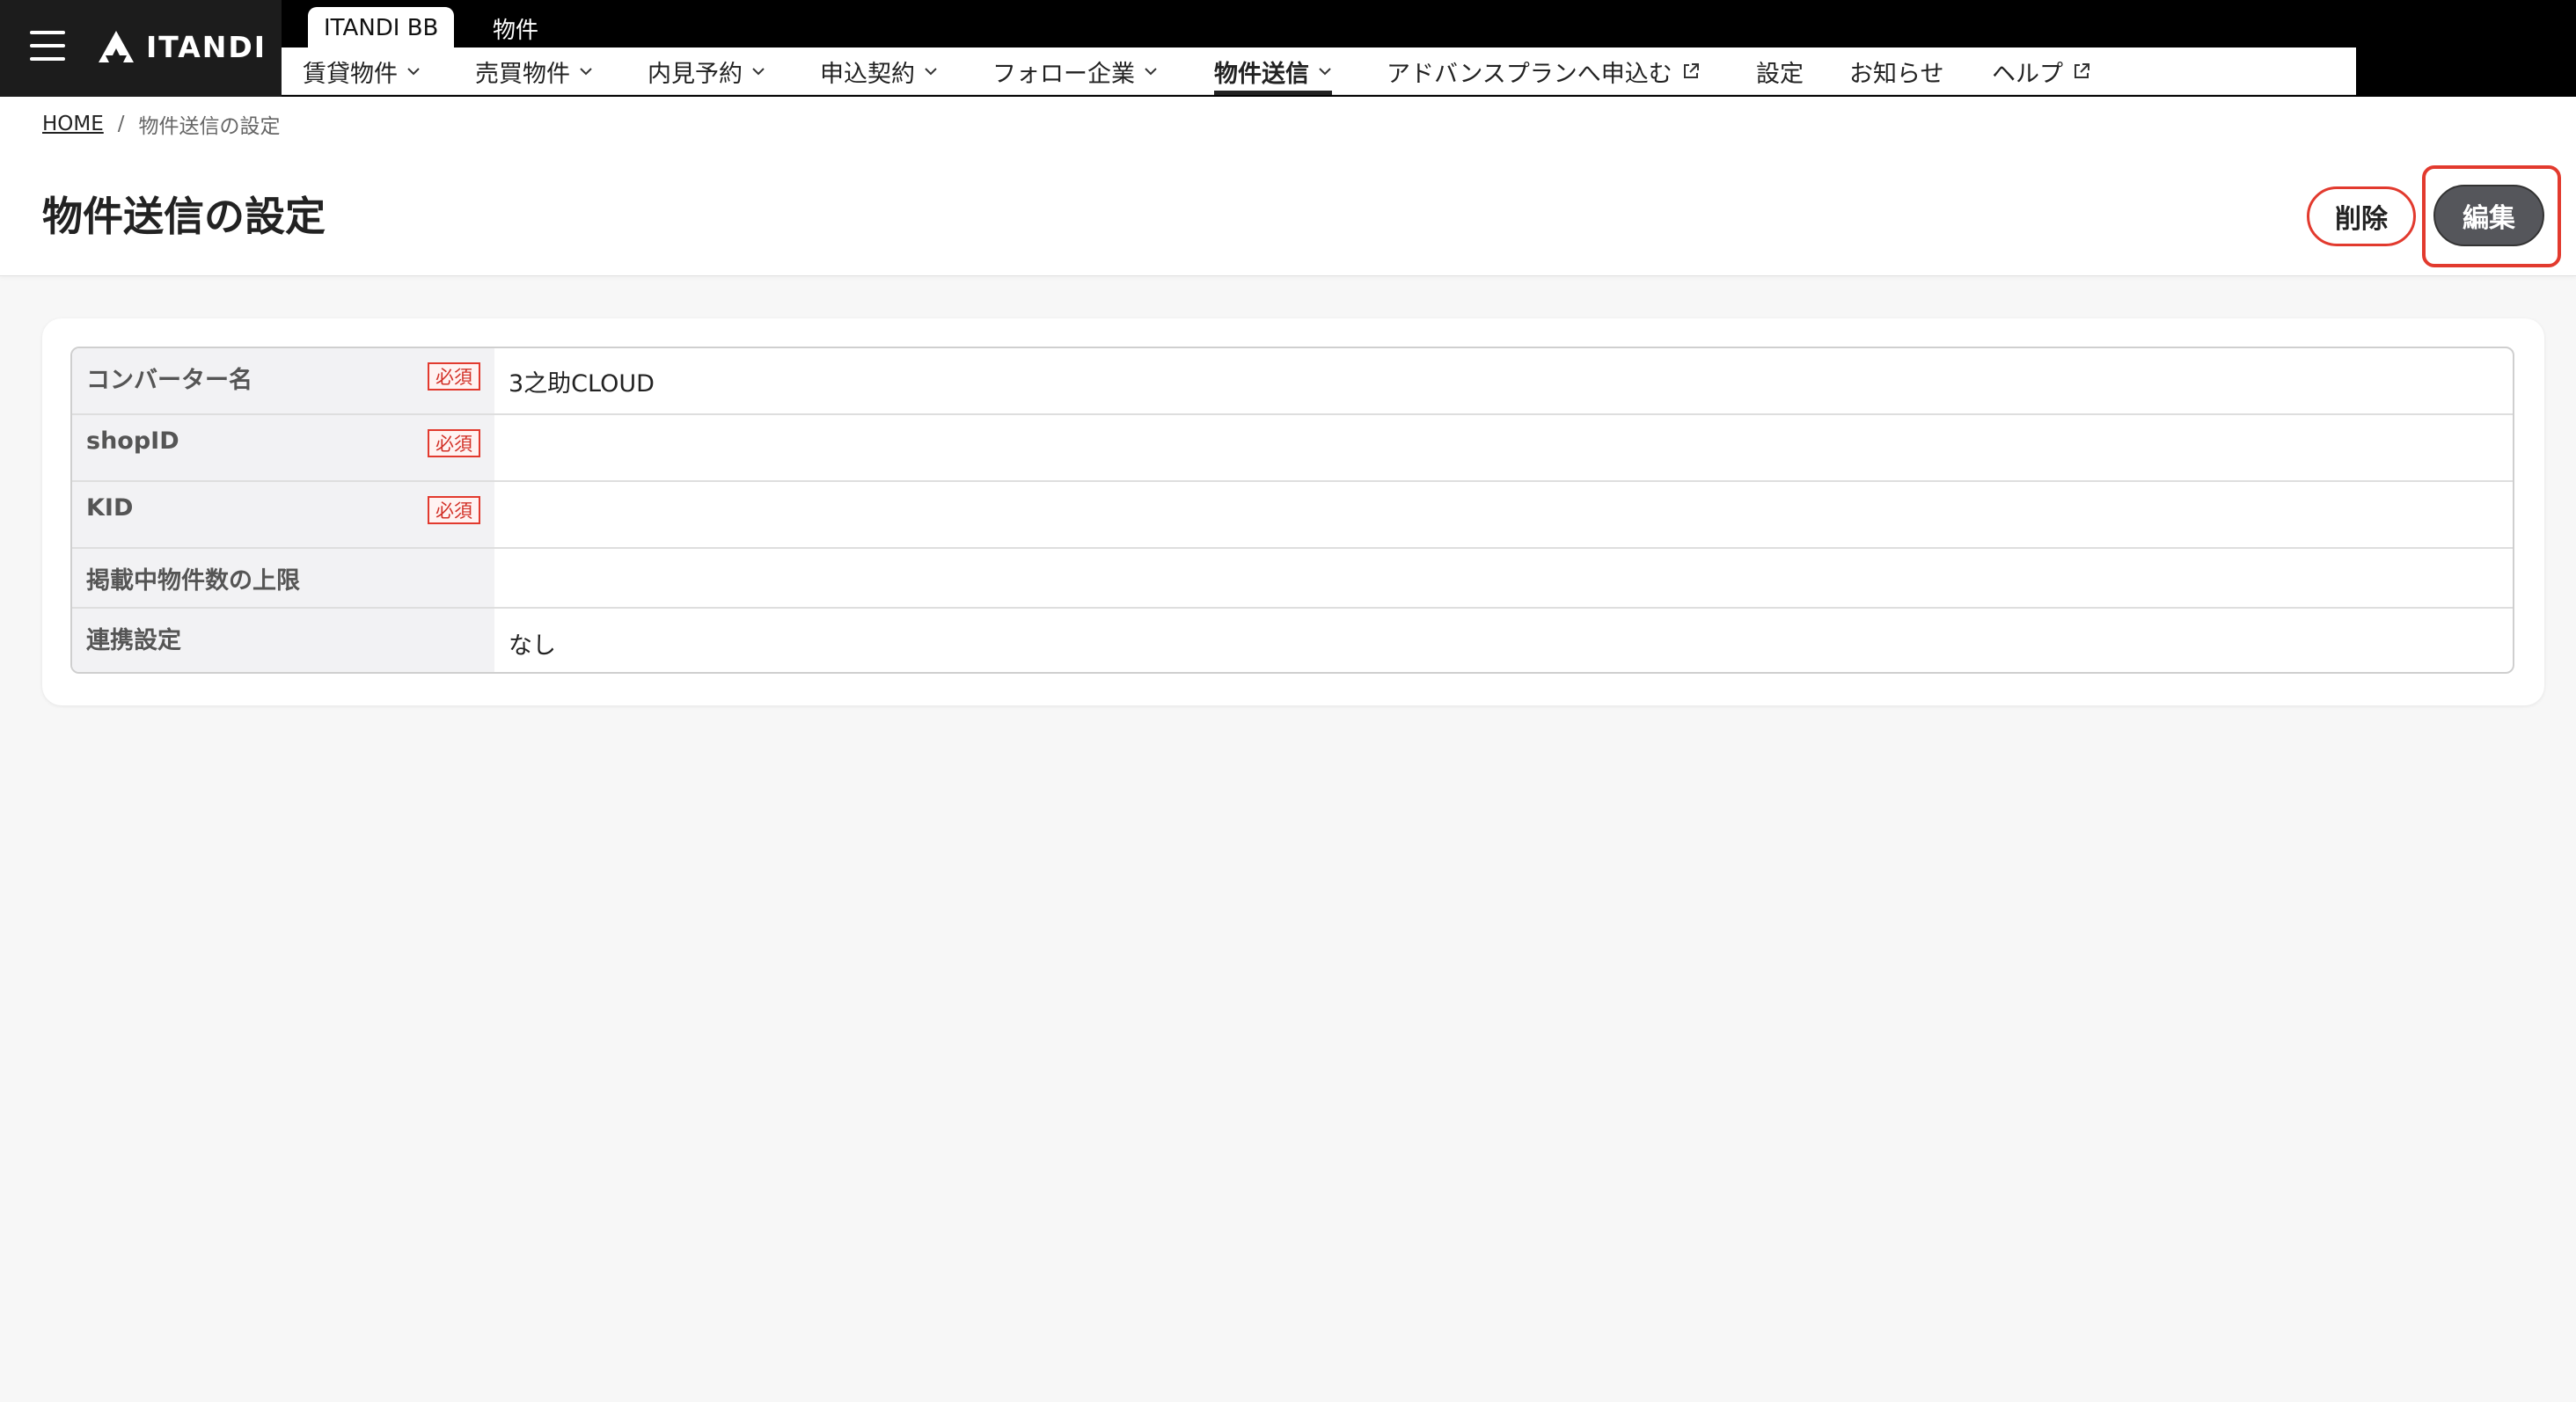  What do you see at coordinates (2027, 74) in the screenshot?
I see `nav-label: ヘルプ` at bounding box center [2027, 74].